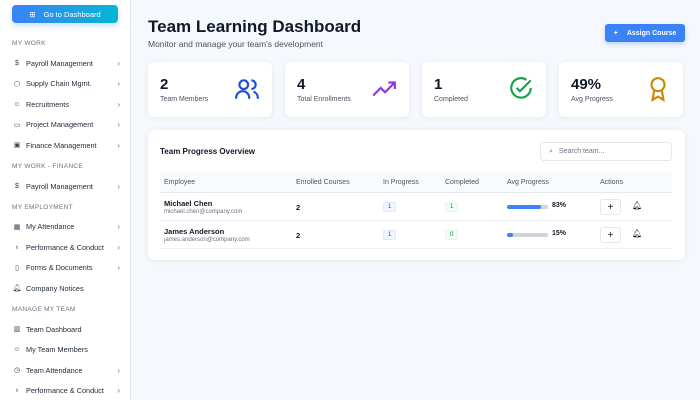 The height and width of the screenshot is (400, 700). What do you see at coordinates (61, 145) in the screenshot?
I see `sidebar-item-label: Finance Management` at bounding box center [61, 145].